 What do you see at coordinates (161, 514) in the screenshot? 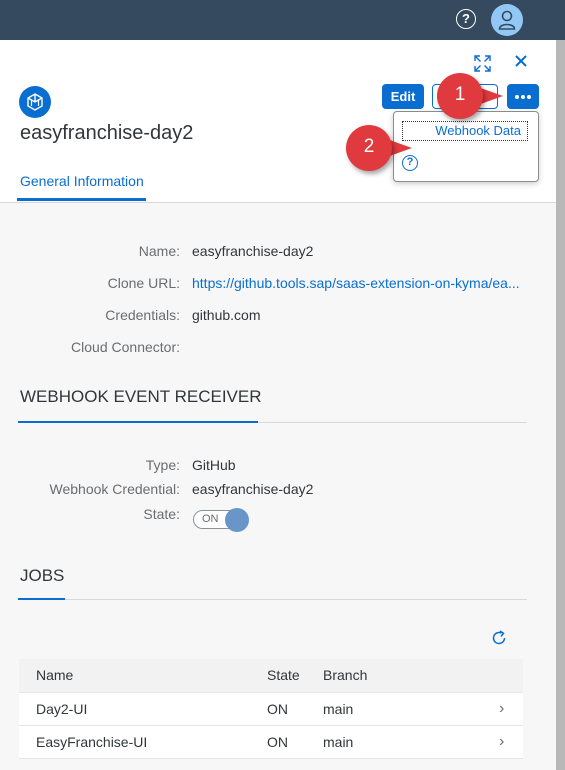
I see `state-label: State:` at bounding box center [161, 514].